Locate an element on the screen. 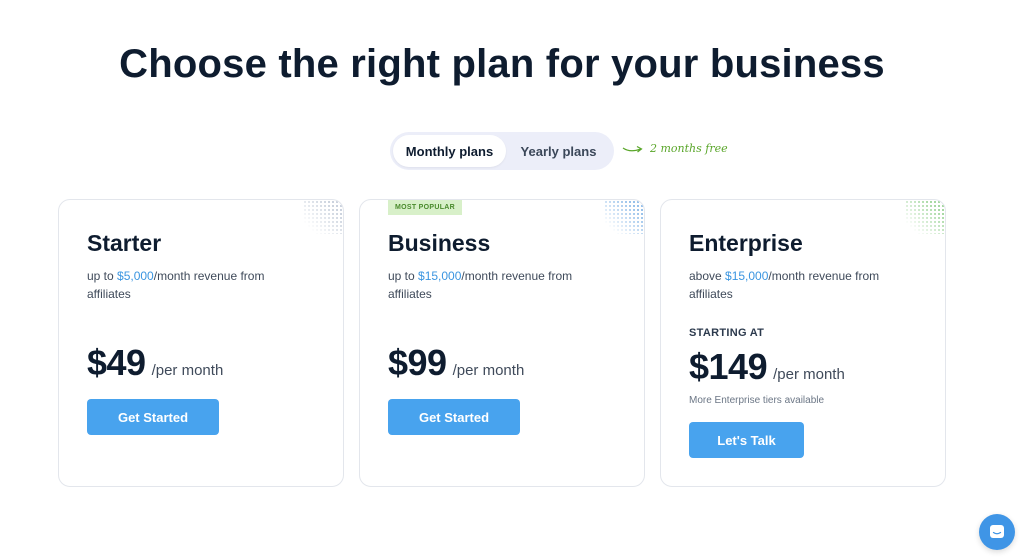 The image size is (1024, 558). plan-price: $49 is located at coordinates (116, 362).